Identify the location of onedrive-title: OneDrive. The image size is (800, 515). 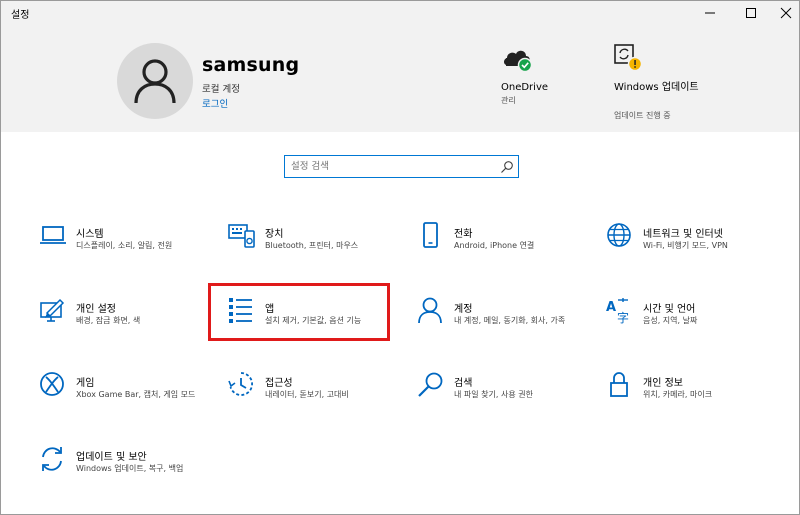
(525, 87).